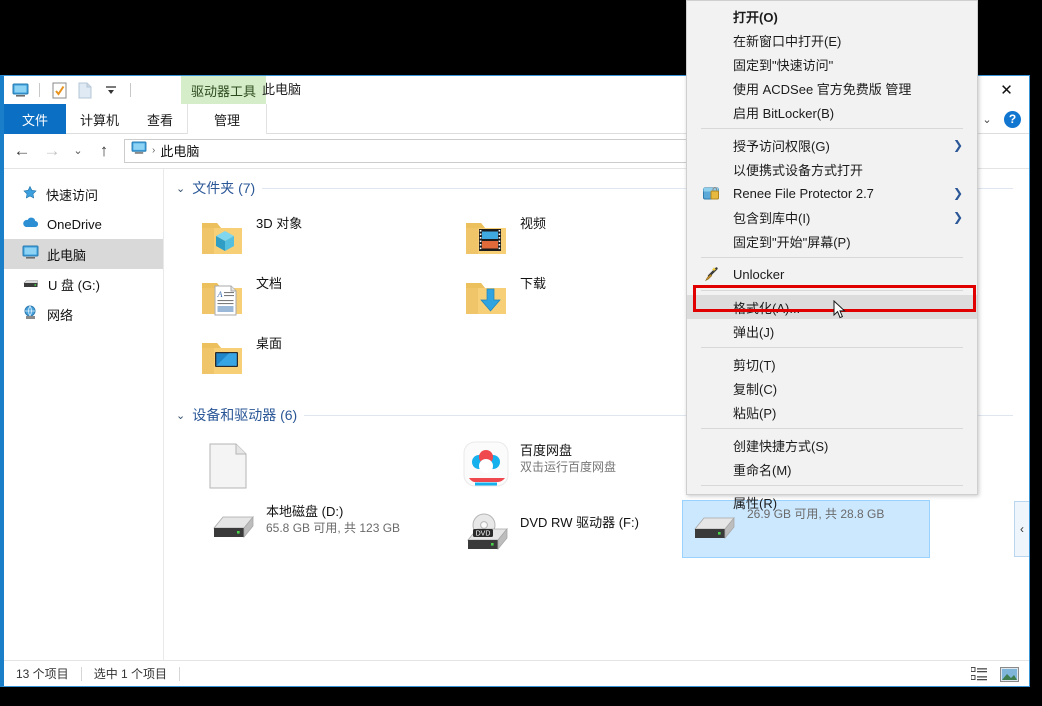  Describe the element at coordinates (832, 331) in the screenshot. I see `menu-item-eject: 弹出(J)` at that location.